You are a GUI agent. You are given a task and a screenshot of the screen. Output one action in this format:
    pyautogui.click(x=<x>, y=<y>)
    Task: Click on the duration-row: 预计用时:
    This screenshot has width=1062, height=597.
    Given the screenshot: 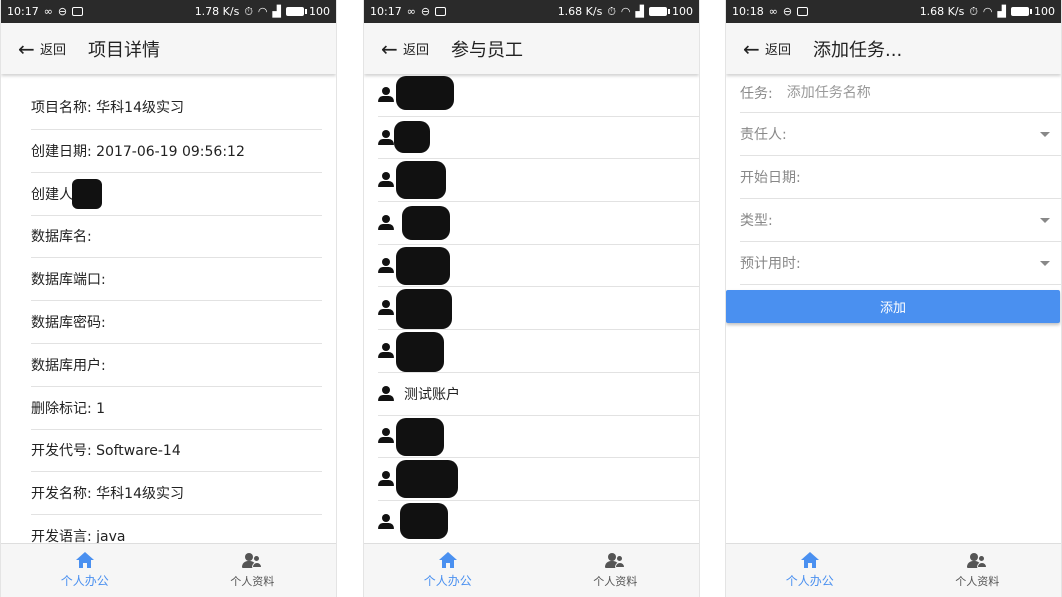 What is the action you would take?
    pyautogui.click(x=900, y=263)
    